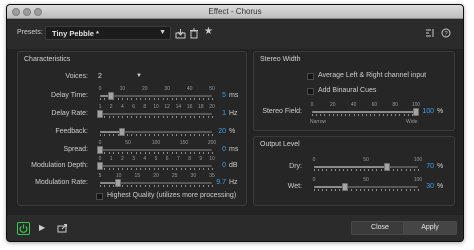  Describe the element at coordinates (139, 76) in the screenshot. I see `chevron-down-icon: ▼` at that location.